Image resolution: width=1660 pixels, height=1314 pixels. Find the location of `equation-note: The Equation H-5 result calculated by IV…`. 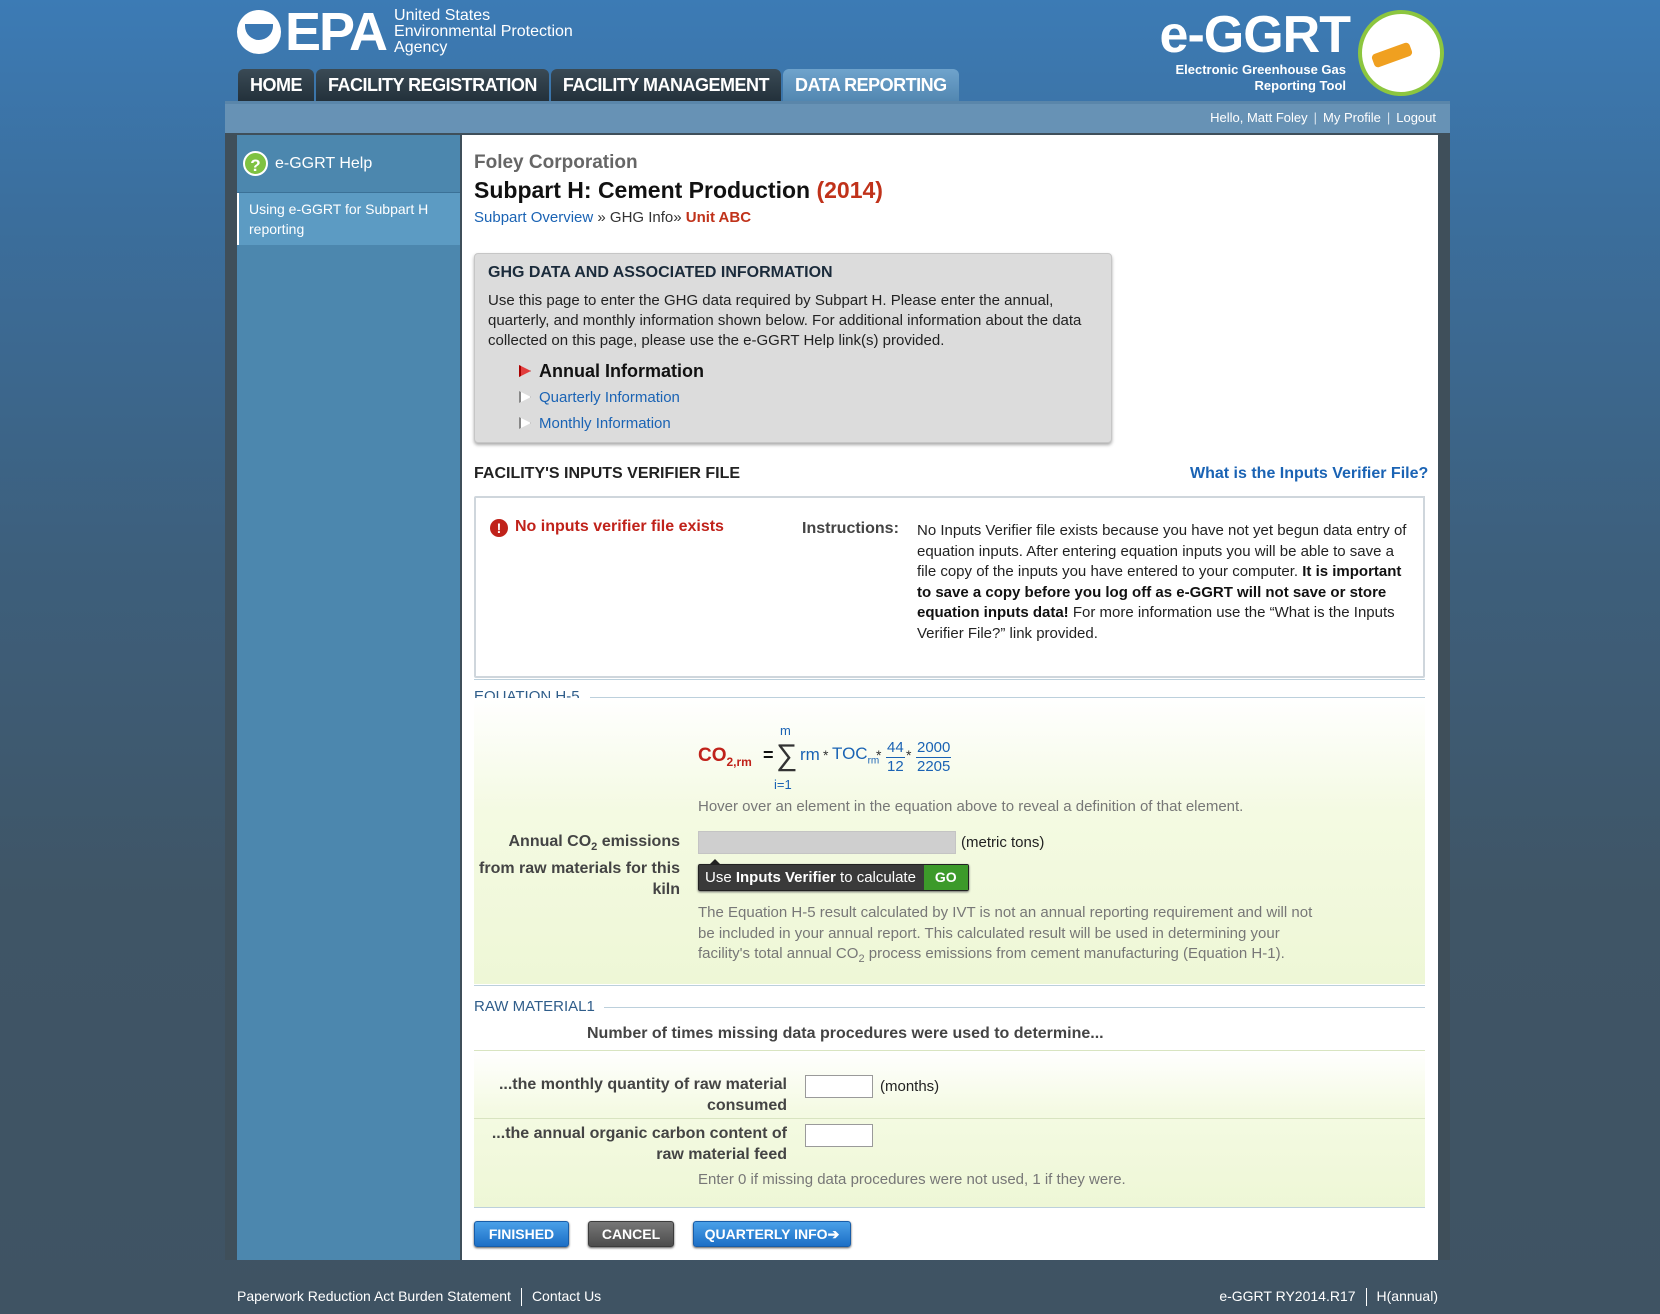

equation-note: The Equation H-5 result calculated by IV… is located at coordinates (1005, 934).